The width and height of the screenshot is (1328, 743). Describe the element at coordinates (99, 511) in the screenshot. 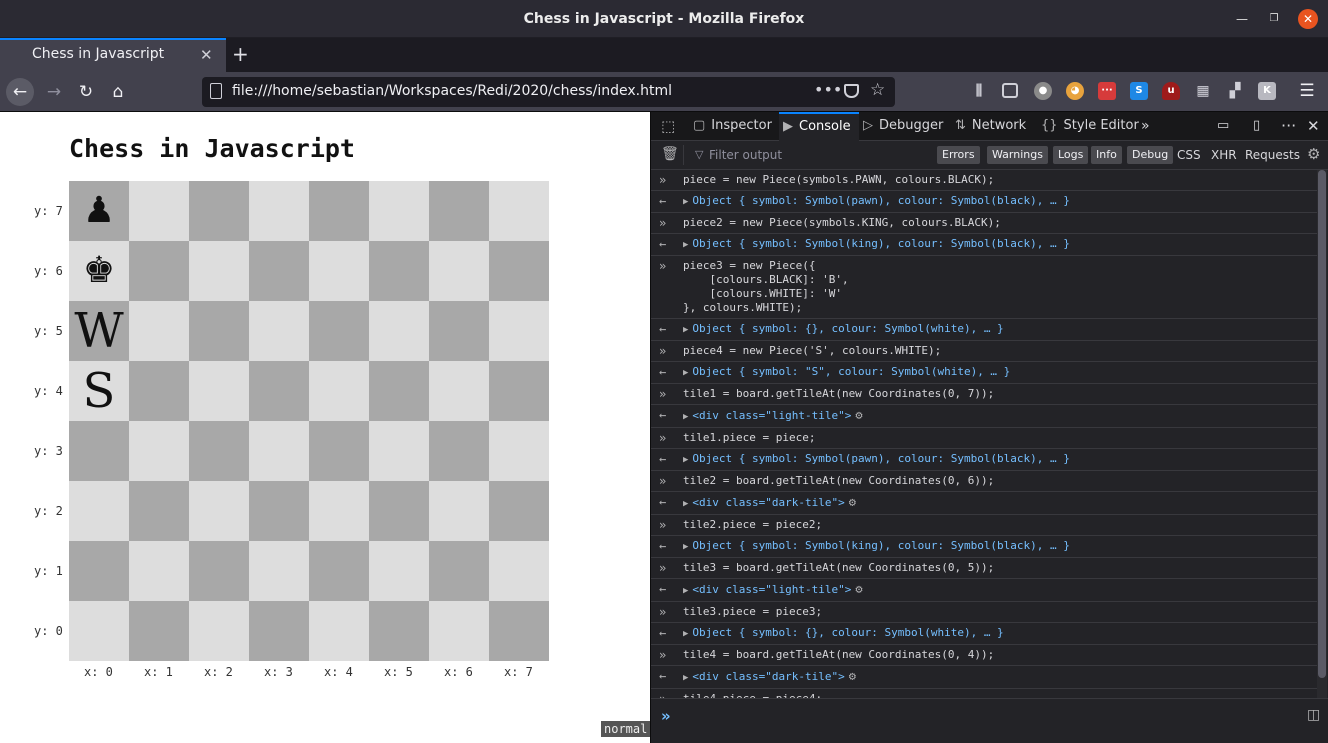

I see `tile-x0-y2` at that location.